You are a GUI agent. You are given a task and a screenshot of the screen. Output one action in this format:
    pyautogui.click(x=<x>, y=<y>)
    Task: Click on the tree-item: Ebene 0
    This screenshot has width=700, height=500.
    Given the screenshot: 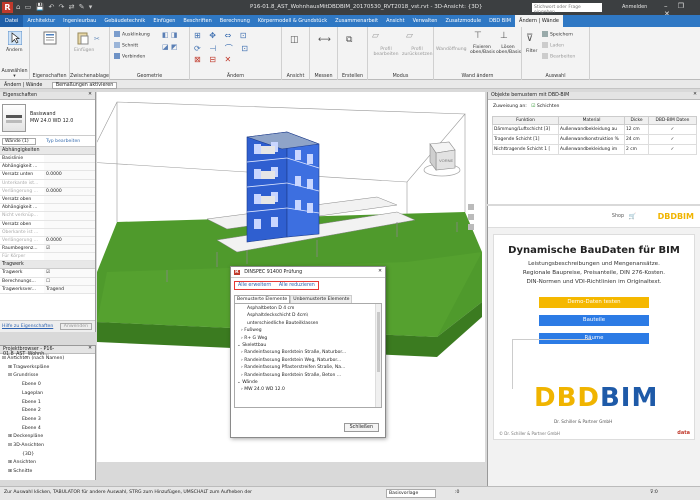 What is the action you would take?
    pyautogui.click(x=47, y=385)
    